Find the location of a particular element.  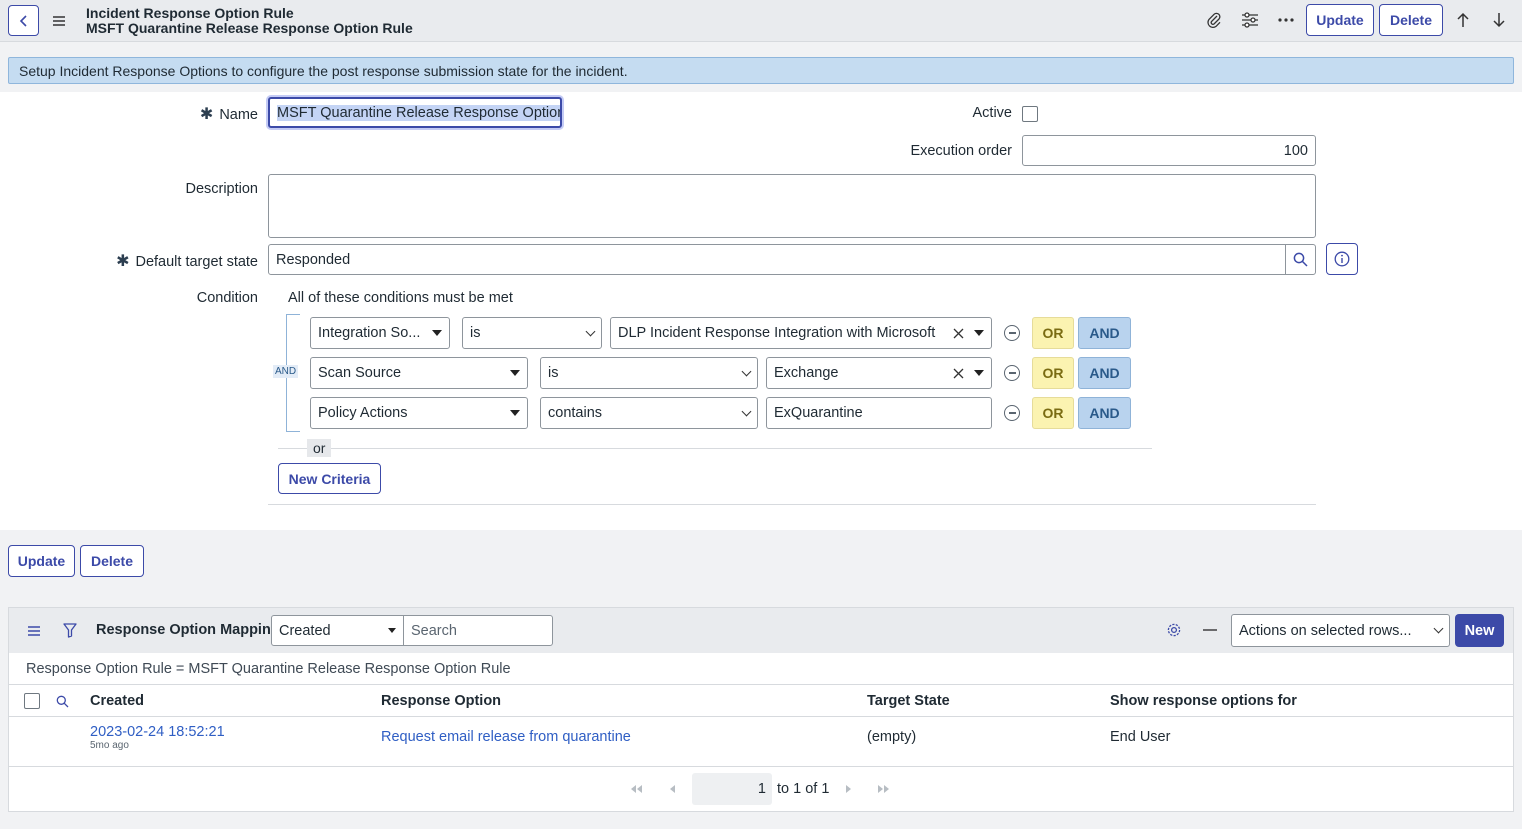

condition-value-input: ExQuarantine is located at coordinates (879, 413).